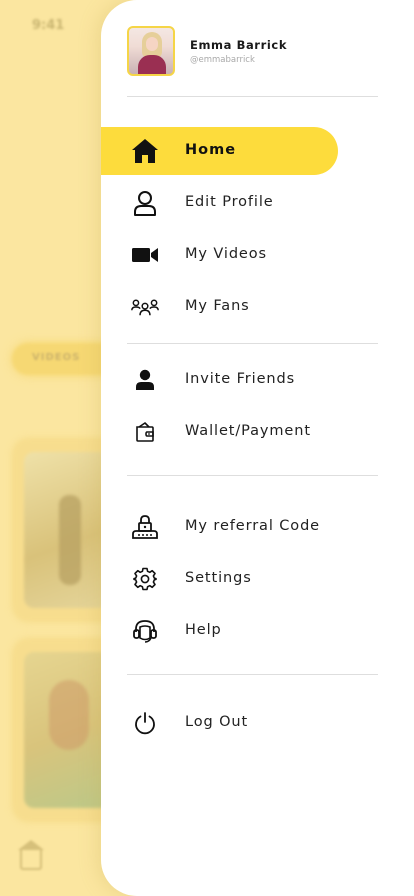 The height and width of the screenshot is (896, 414). I want to click on avatar, so click(151, 51).